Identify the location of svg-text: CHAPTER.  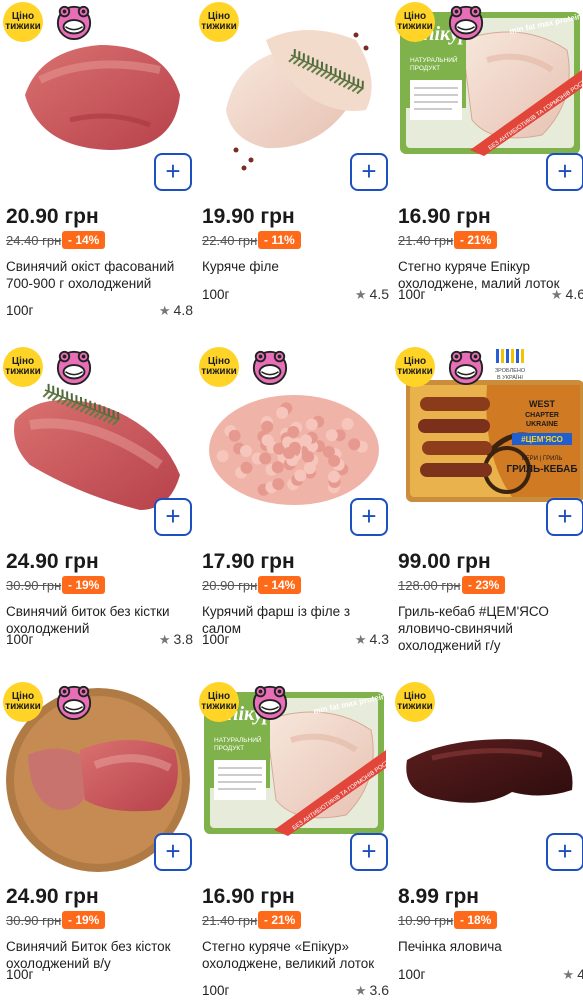
(542, 415).